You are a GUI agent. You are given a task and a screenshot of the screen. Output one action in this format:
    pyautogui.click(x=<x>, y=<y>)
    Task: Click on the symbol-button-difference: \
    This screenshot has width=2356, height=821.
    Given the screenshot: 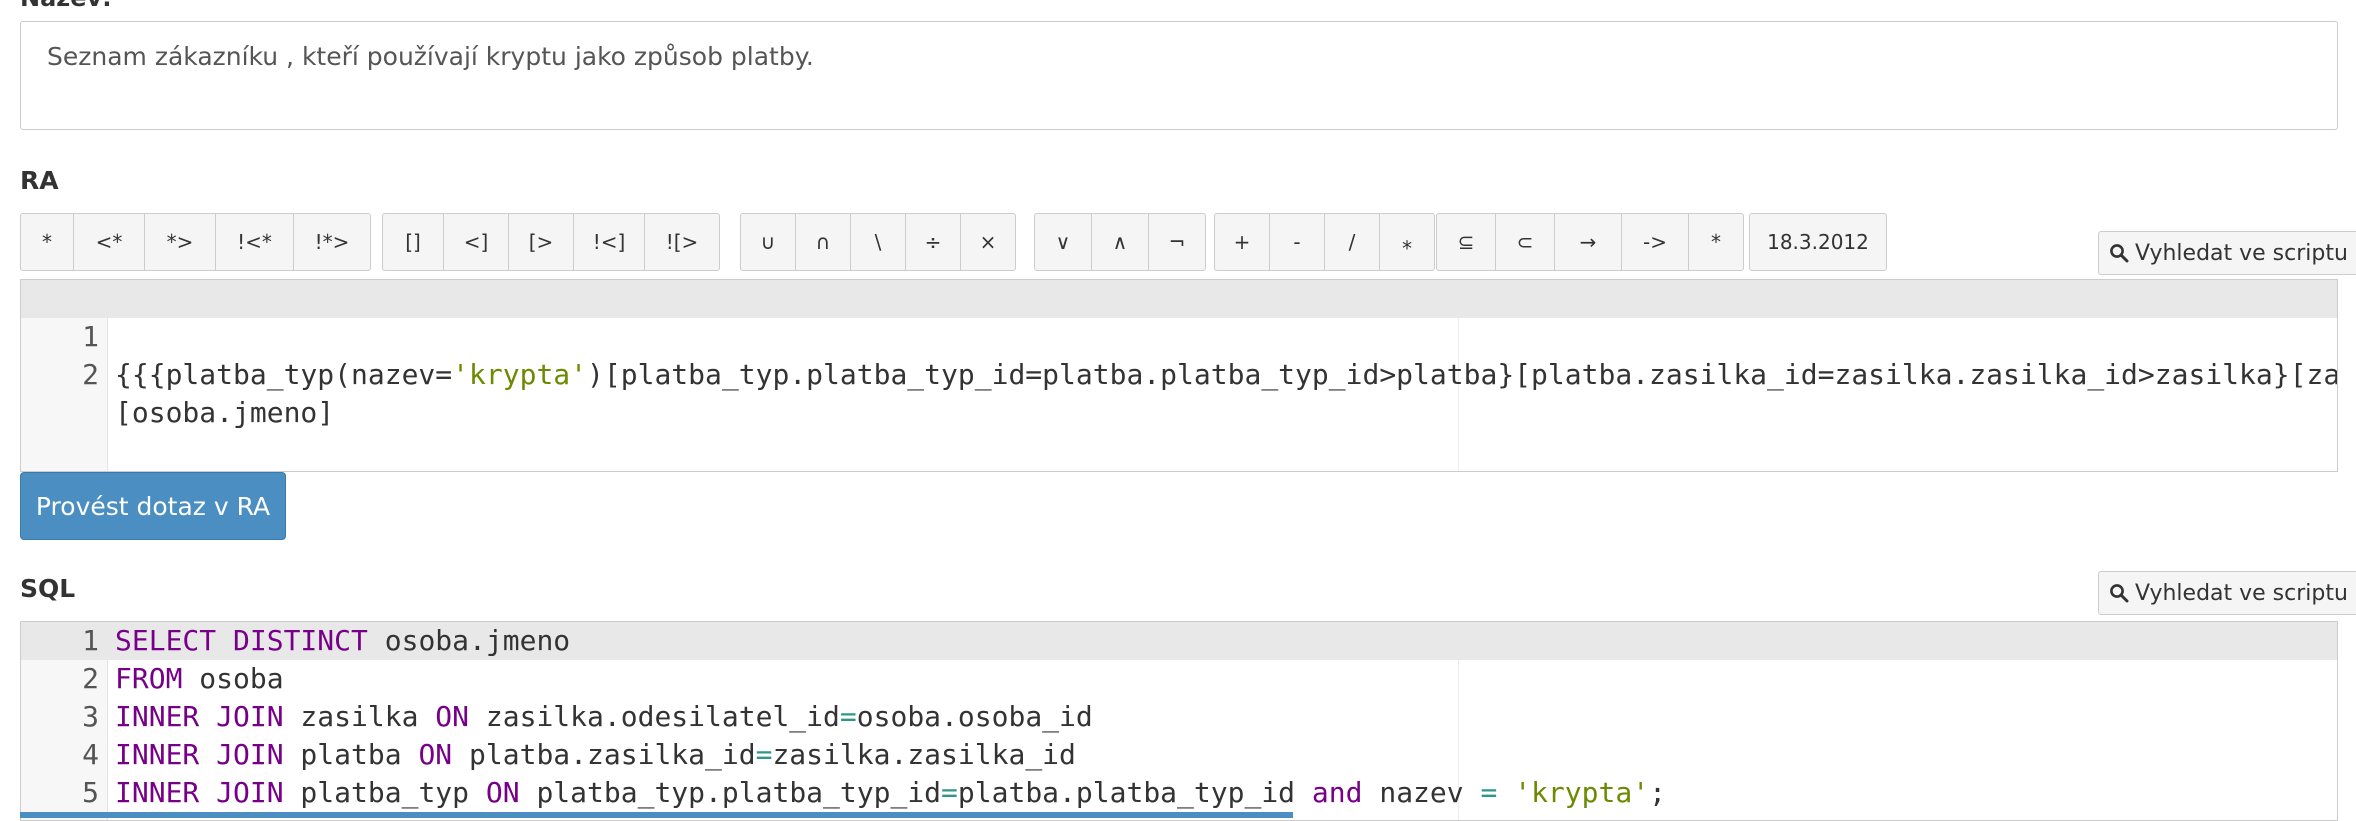 What is the action you would take?
    pyautogui.click(x=878, y=242)
    